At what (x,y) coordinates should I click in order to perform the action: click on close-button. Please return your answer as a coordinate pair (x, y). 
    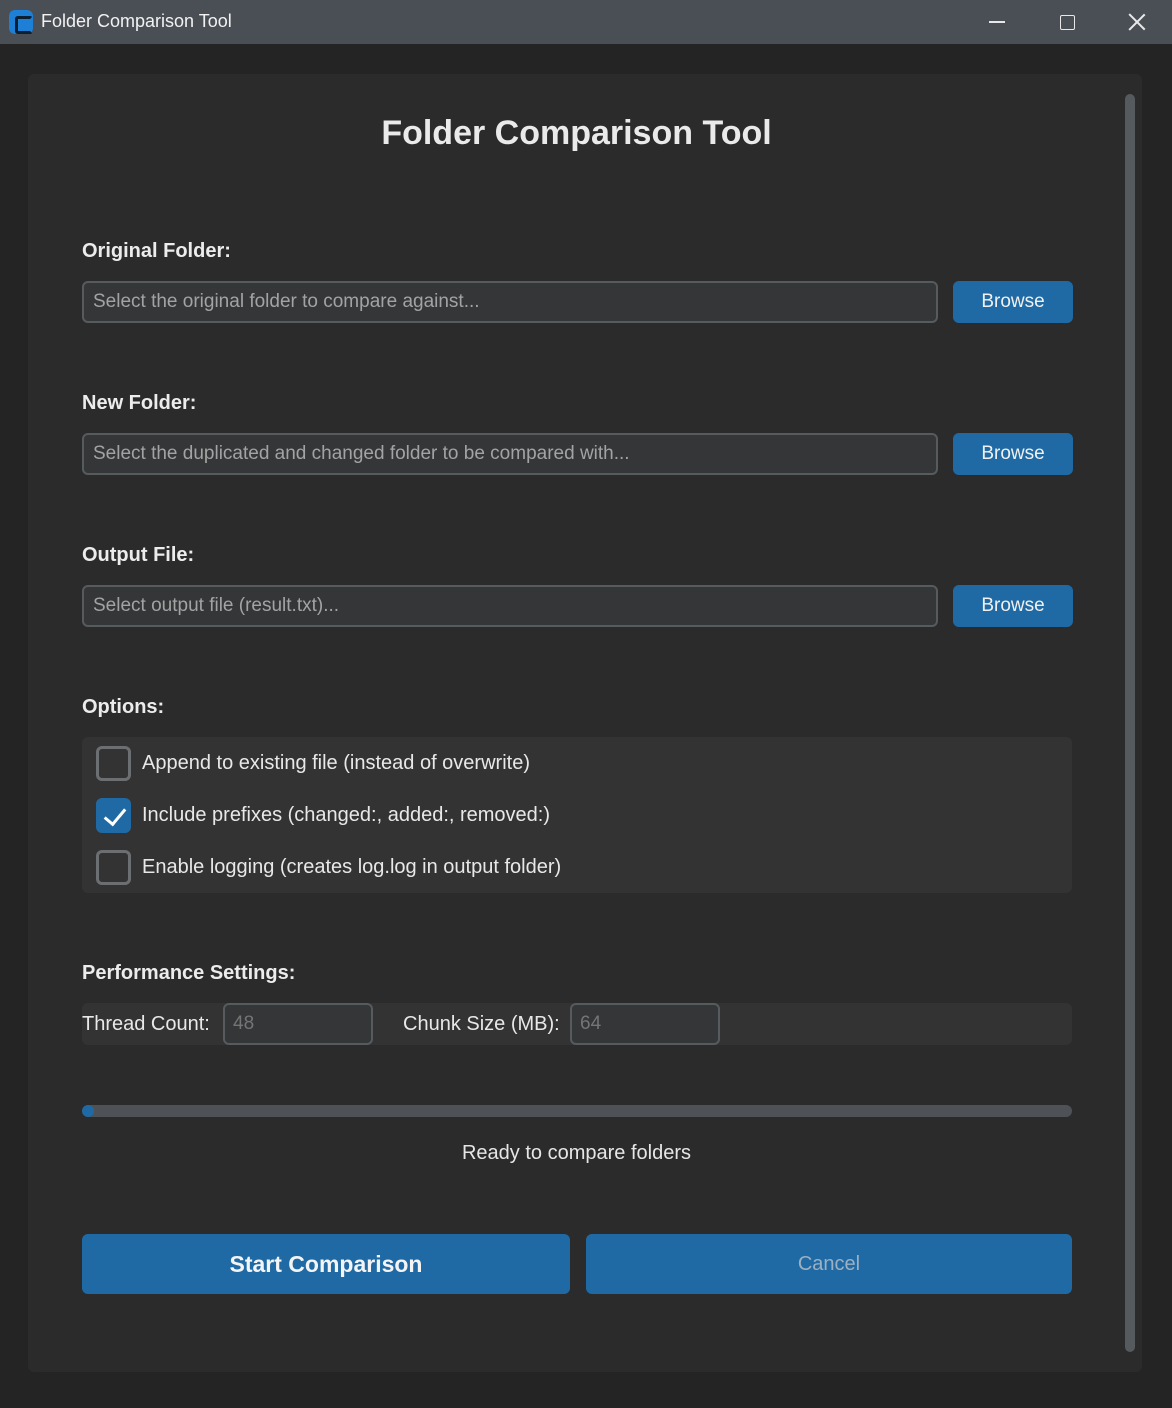
    Looking at the image, I should click on (1137, 22).